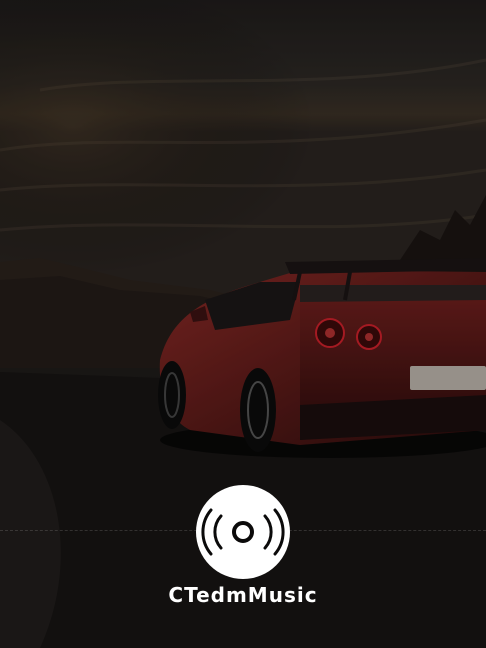 This screenshot has width=486, height=648. I want to click on vinyl-disc-icon, so click(243, 532).